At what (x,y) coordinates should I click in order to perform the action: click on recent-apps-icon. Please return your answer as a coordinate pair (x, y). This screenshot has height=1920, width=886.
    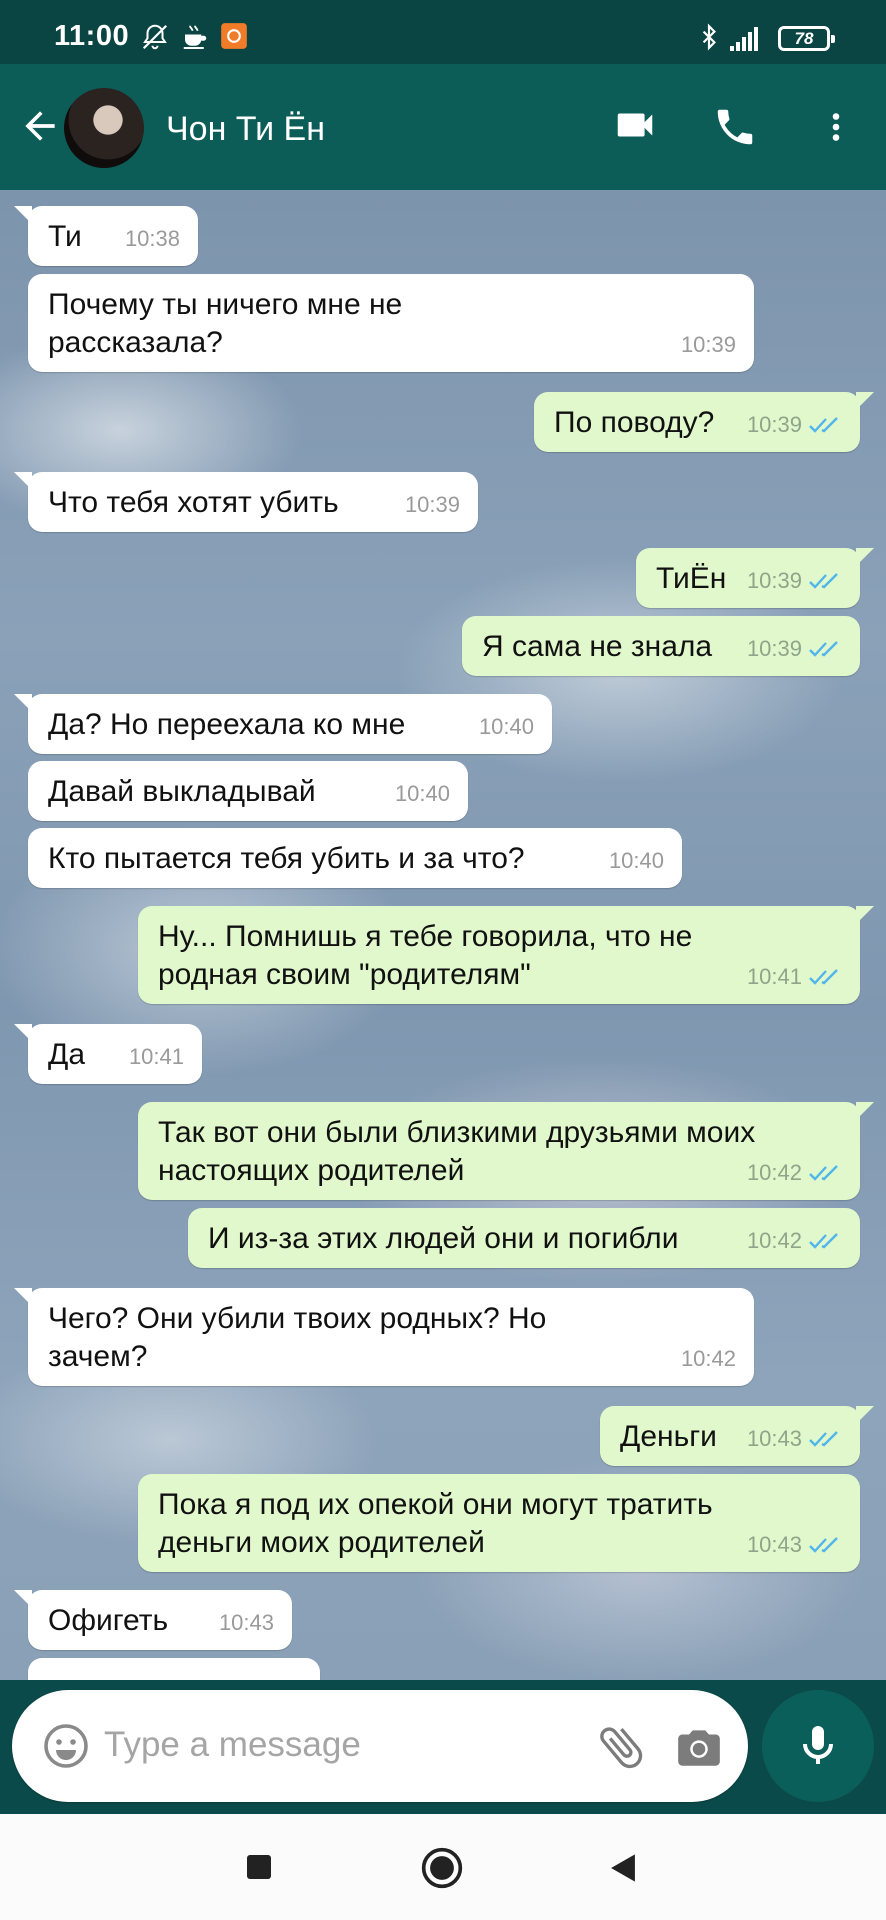
    Looking at the image, I should click on (259, 1867).